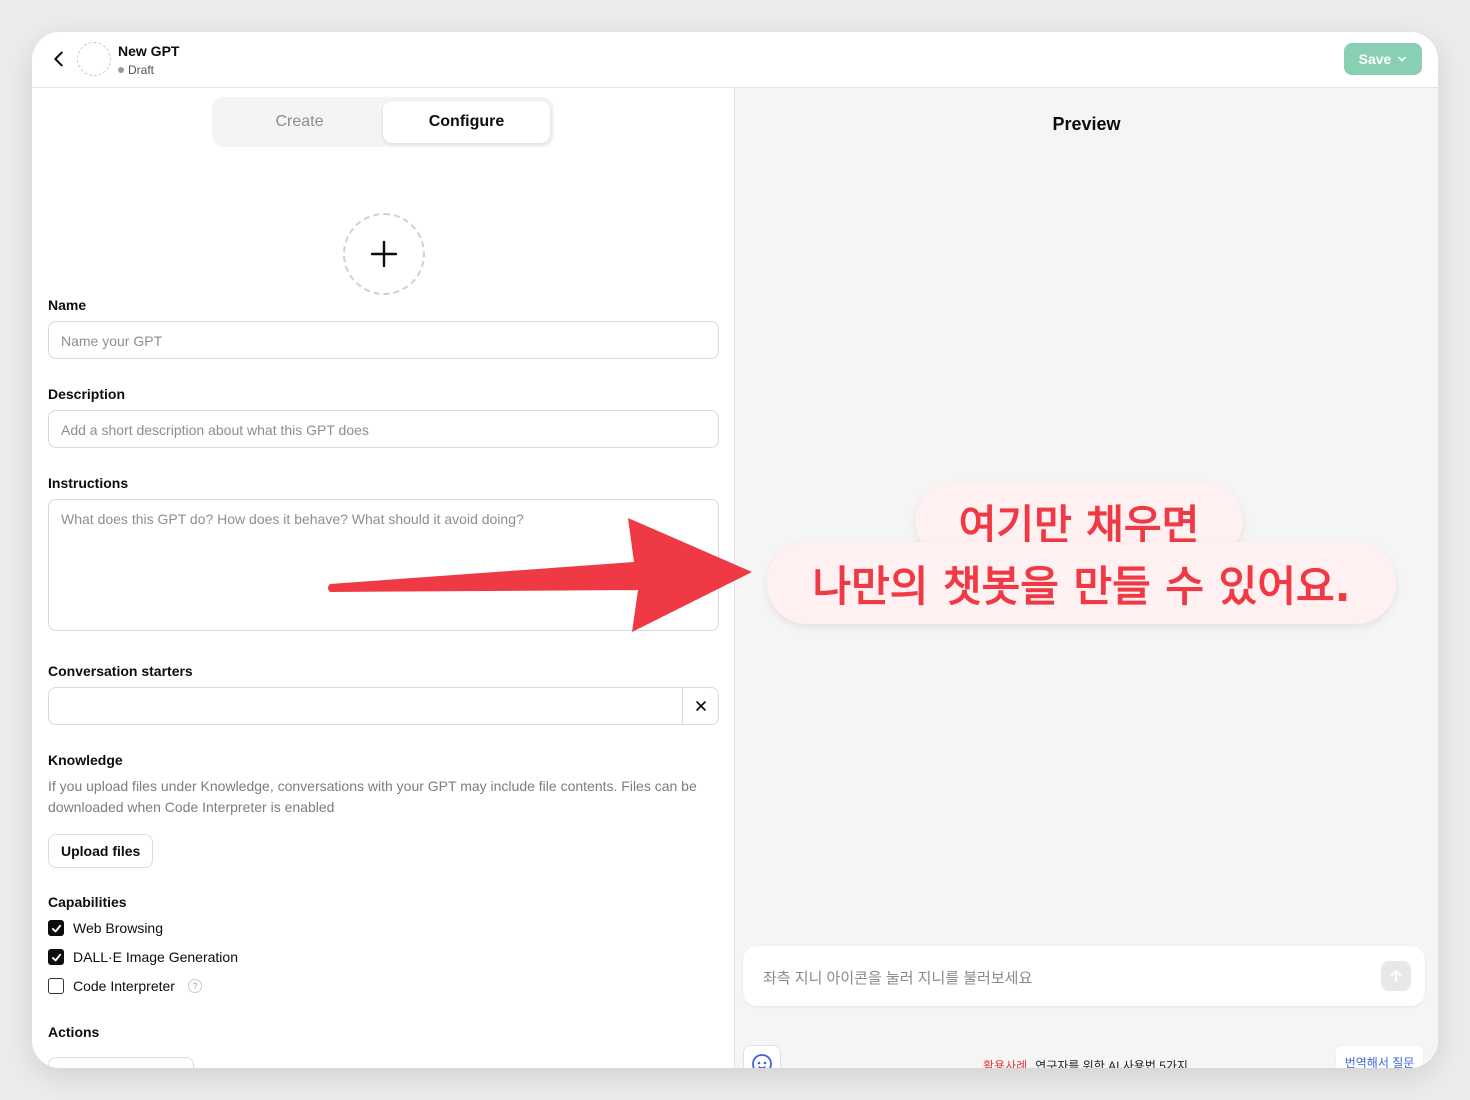  I want to click on jini-assistant-button, so click(762, 1056).